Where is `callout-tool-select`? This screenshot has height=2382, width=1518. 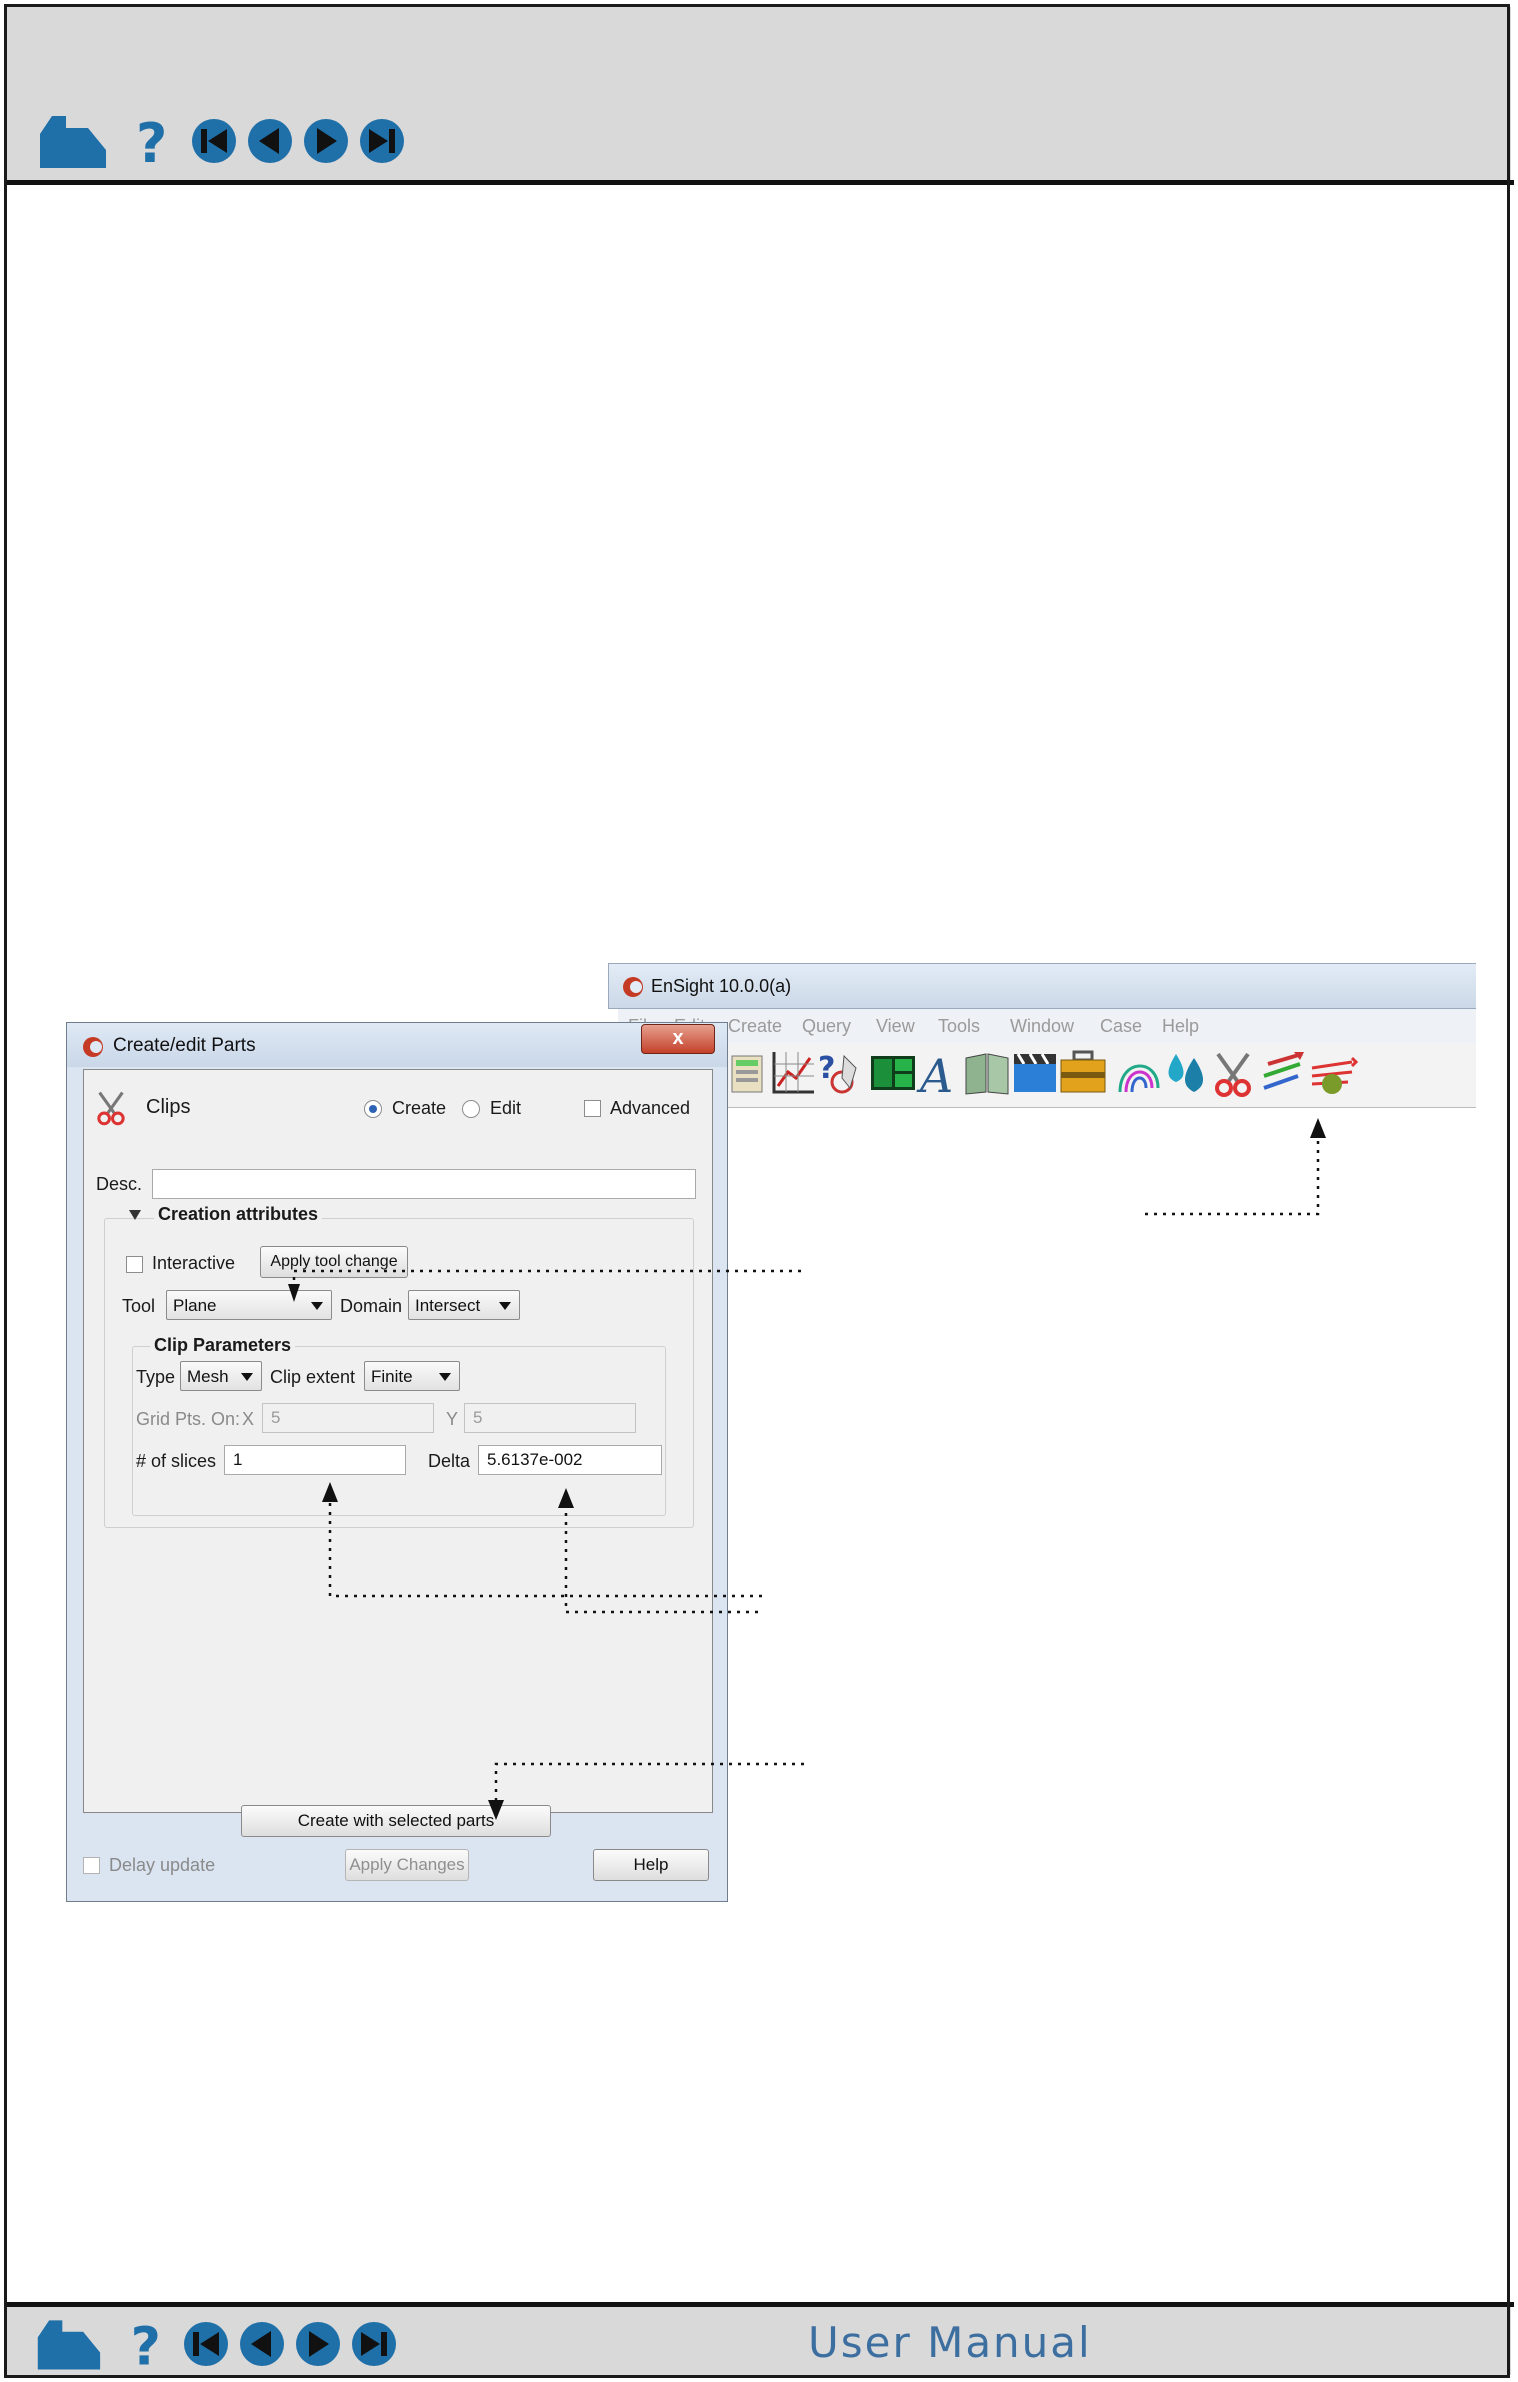 callout-tool-select is located at coordinates (546, 1282).